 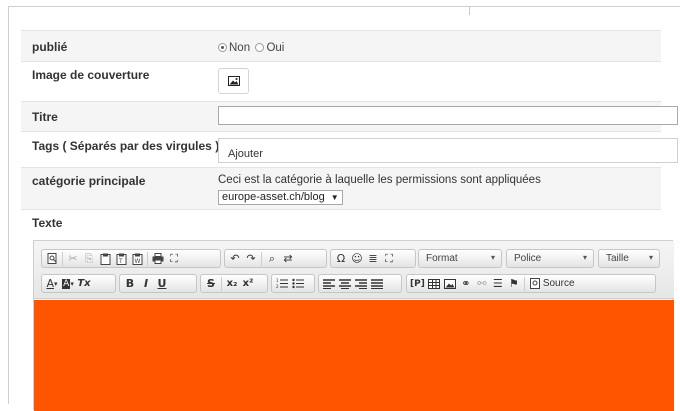 I want to click on toolbar-group-clipboard: ✂ ⎘ T W ⛶, so click(x=131, y=258).